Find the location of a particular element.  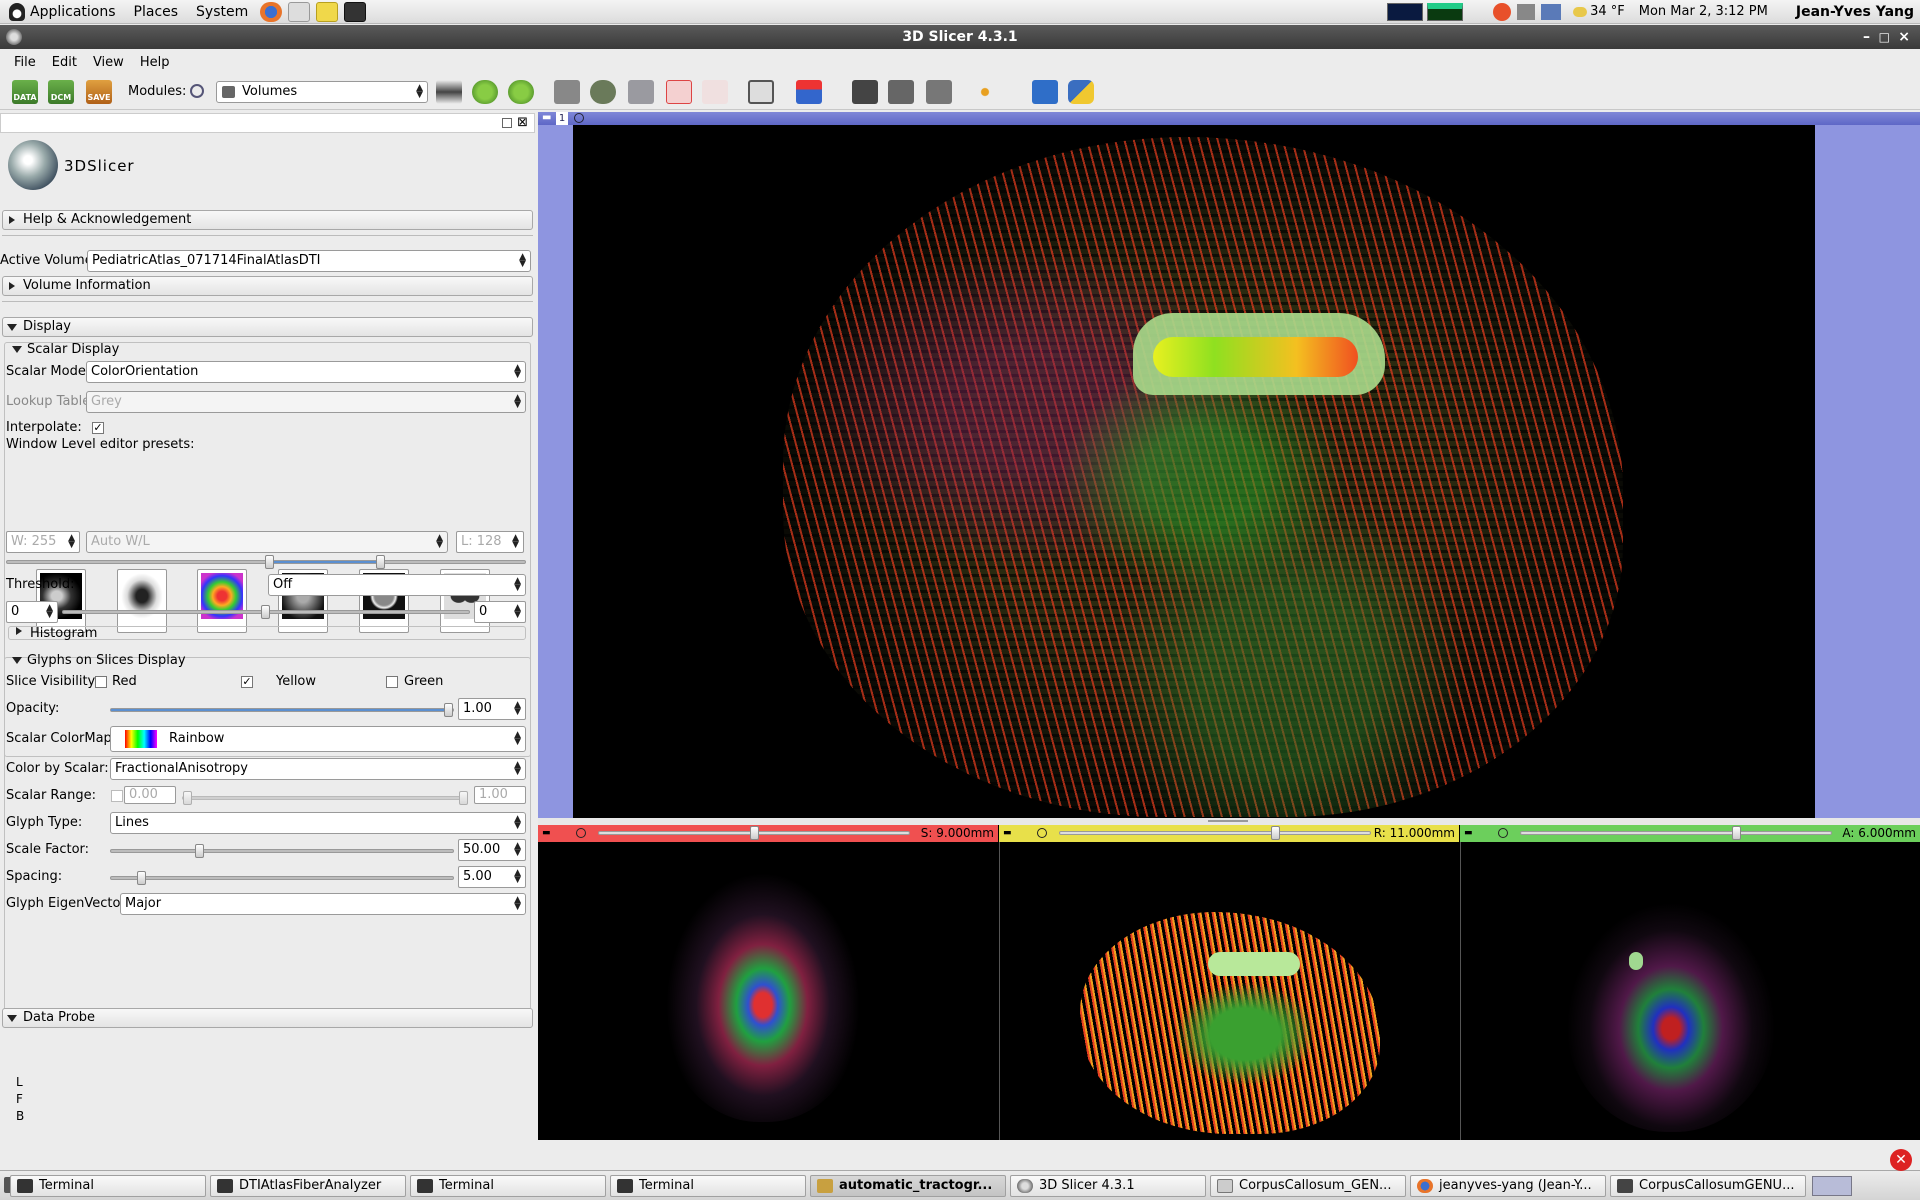

scalar-range-max-spinbox: 1.00 is located at coordinates (500, 795).